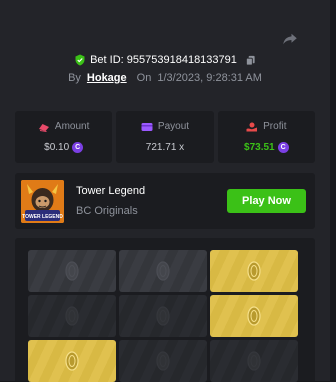 The height and width of the screenshot is (382, 336). I want to click on profit-icon, so click(252, 126).